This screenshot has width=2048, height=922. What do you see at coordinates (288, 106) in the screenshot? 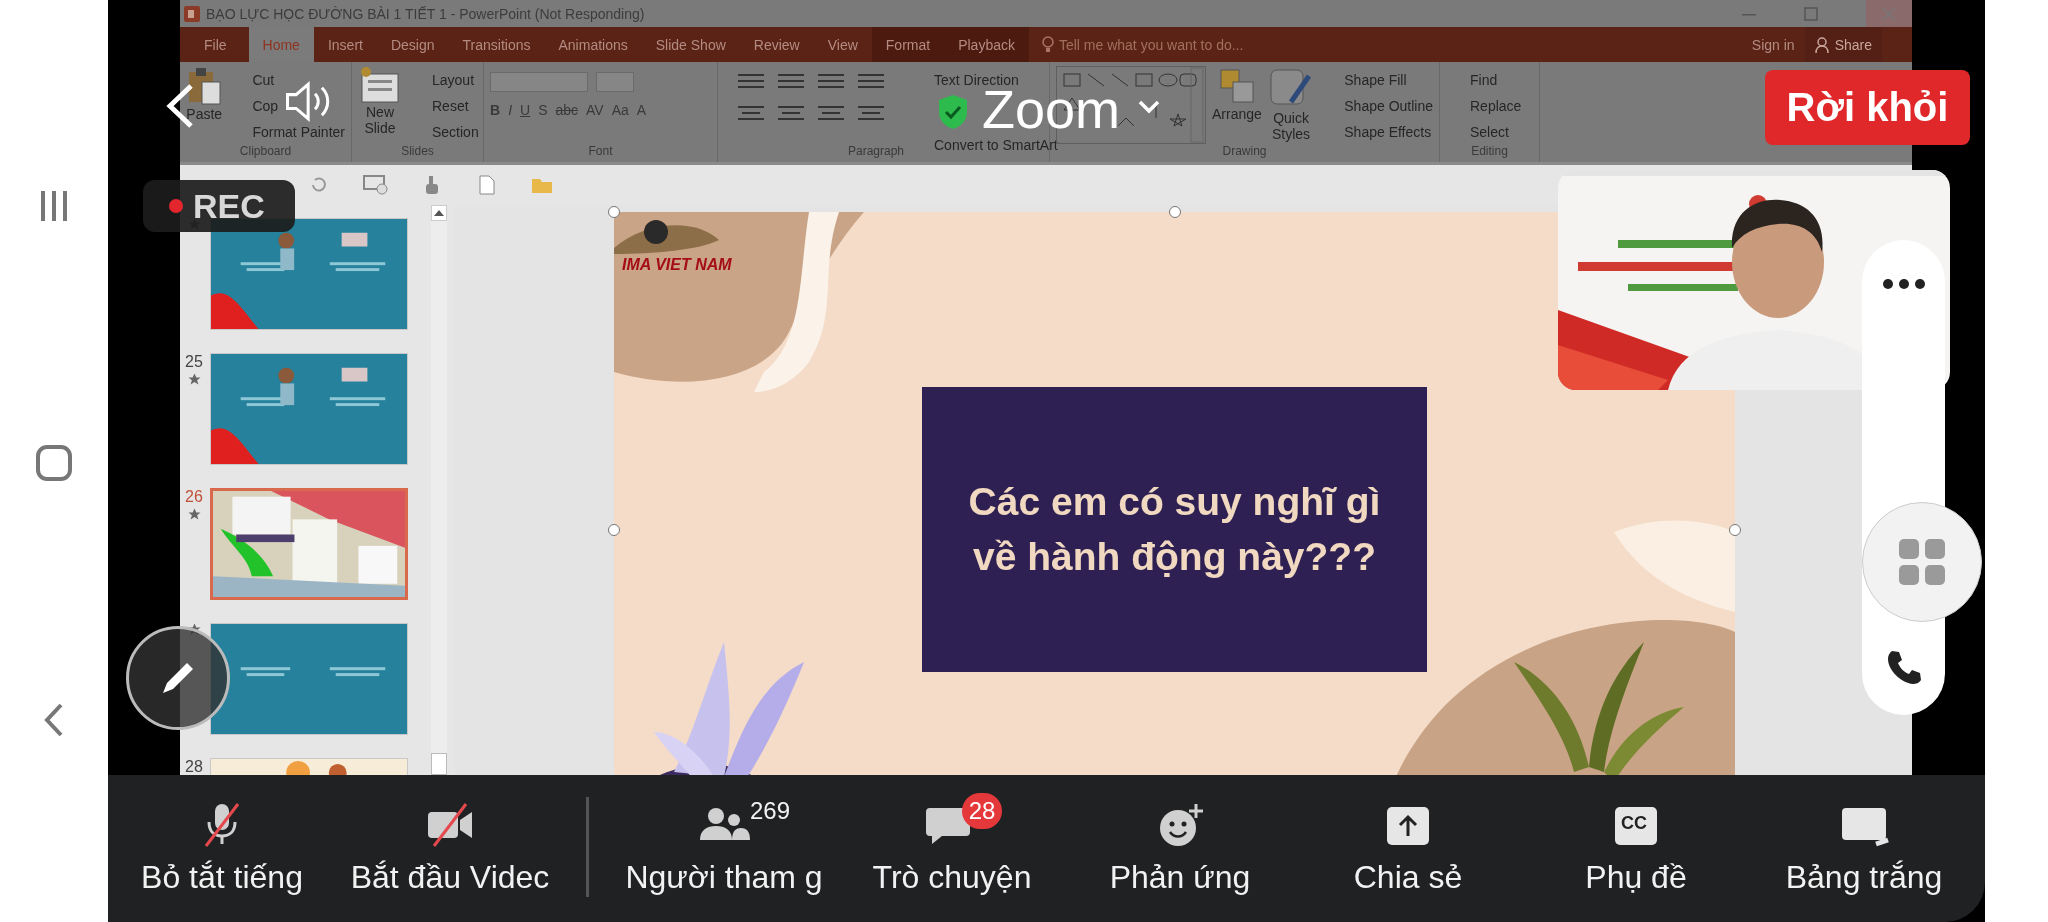
I see `ribbon-command: Cop` at bounding box center [288, 106].